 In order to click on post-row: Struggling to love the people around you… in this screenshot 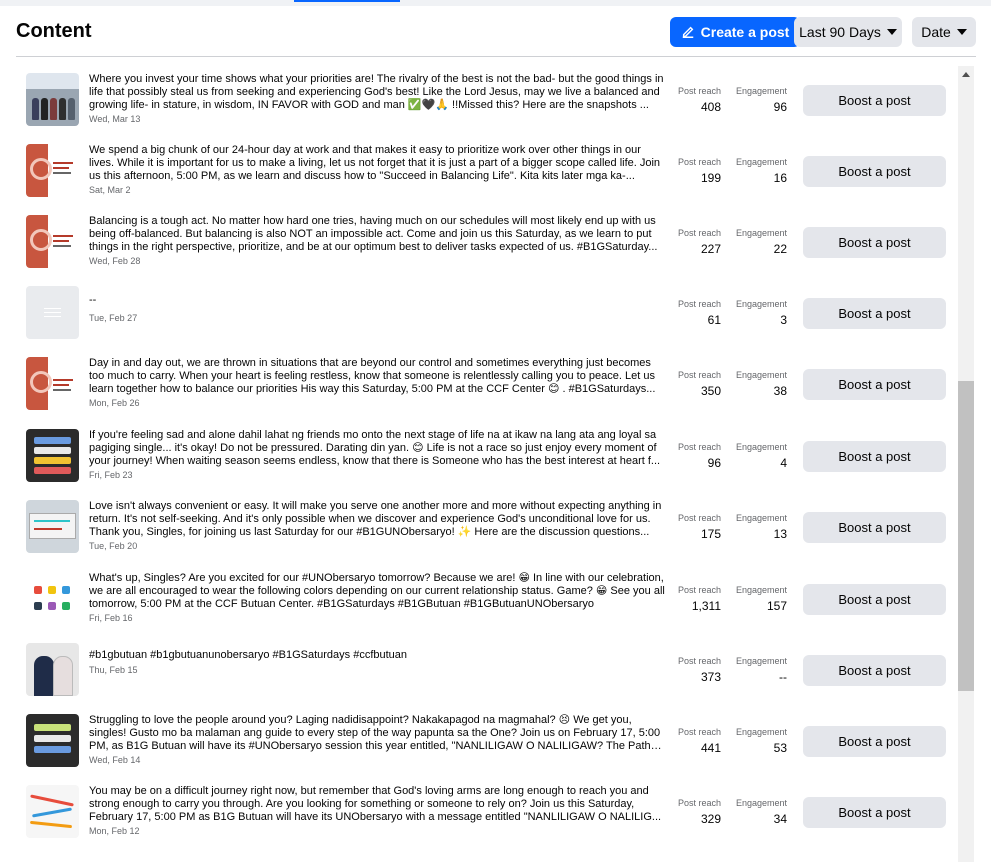, I will do `click(486, 742)`.